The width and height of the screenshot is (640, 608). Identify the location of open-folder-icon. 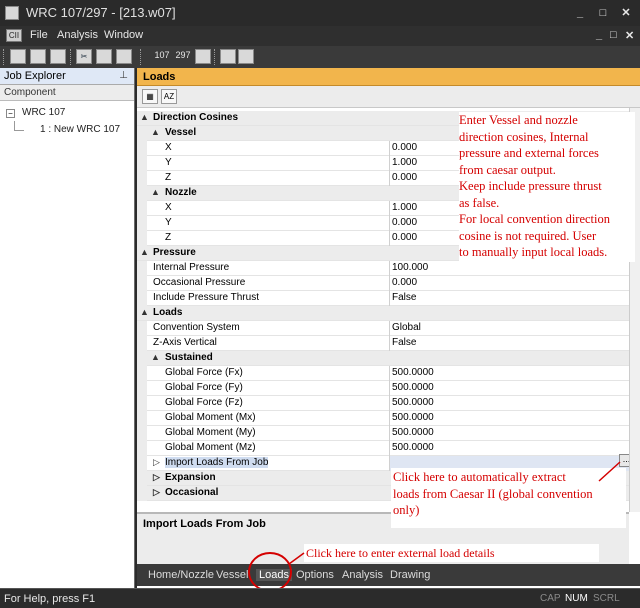
(38, 56).